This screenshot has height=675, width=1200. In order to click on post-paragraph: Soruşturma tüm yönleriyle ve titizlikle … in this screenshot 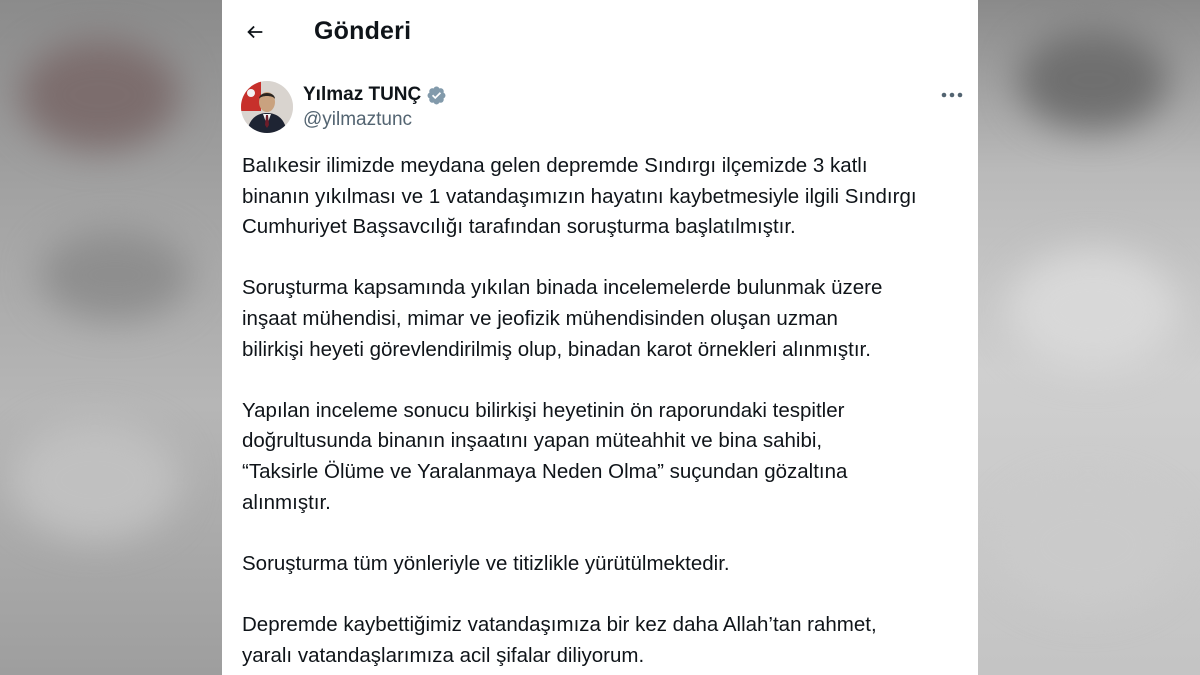, I will do `click(486, 563)`.